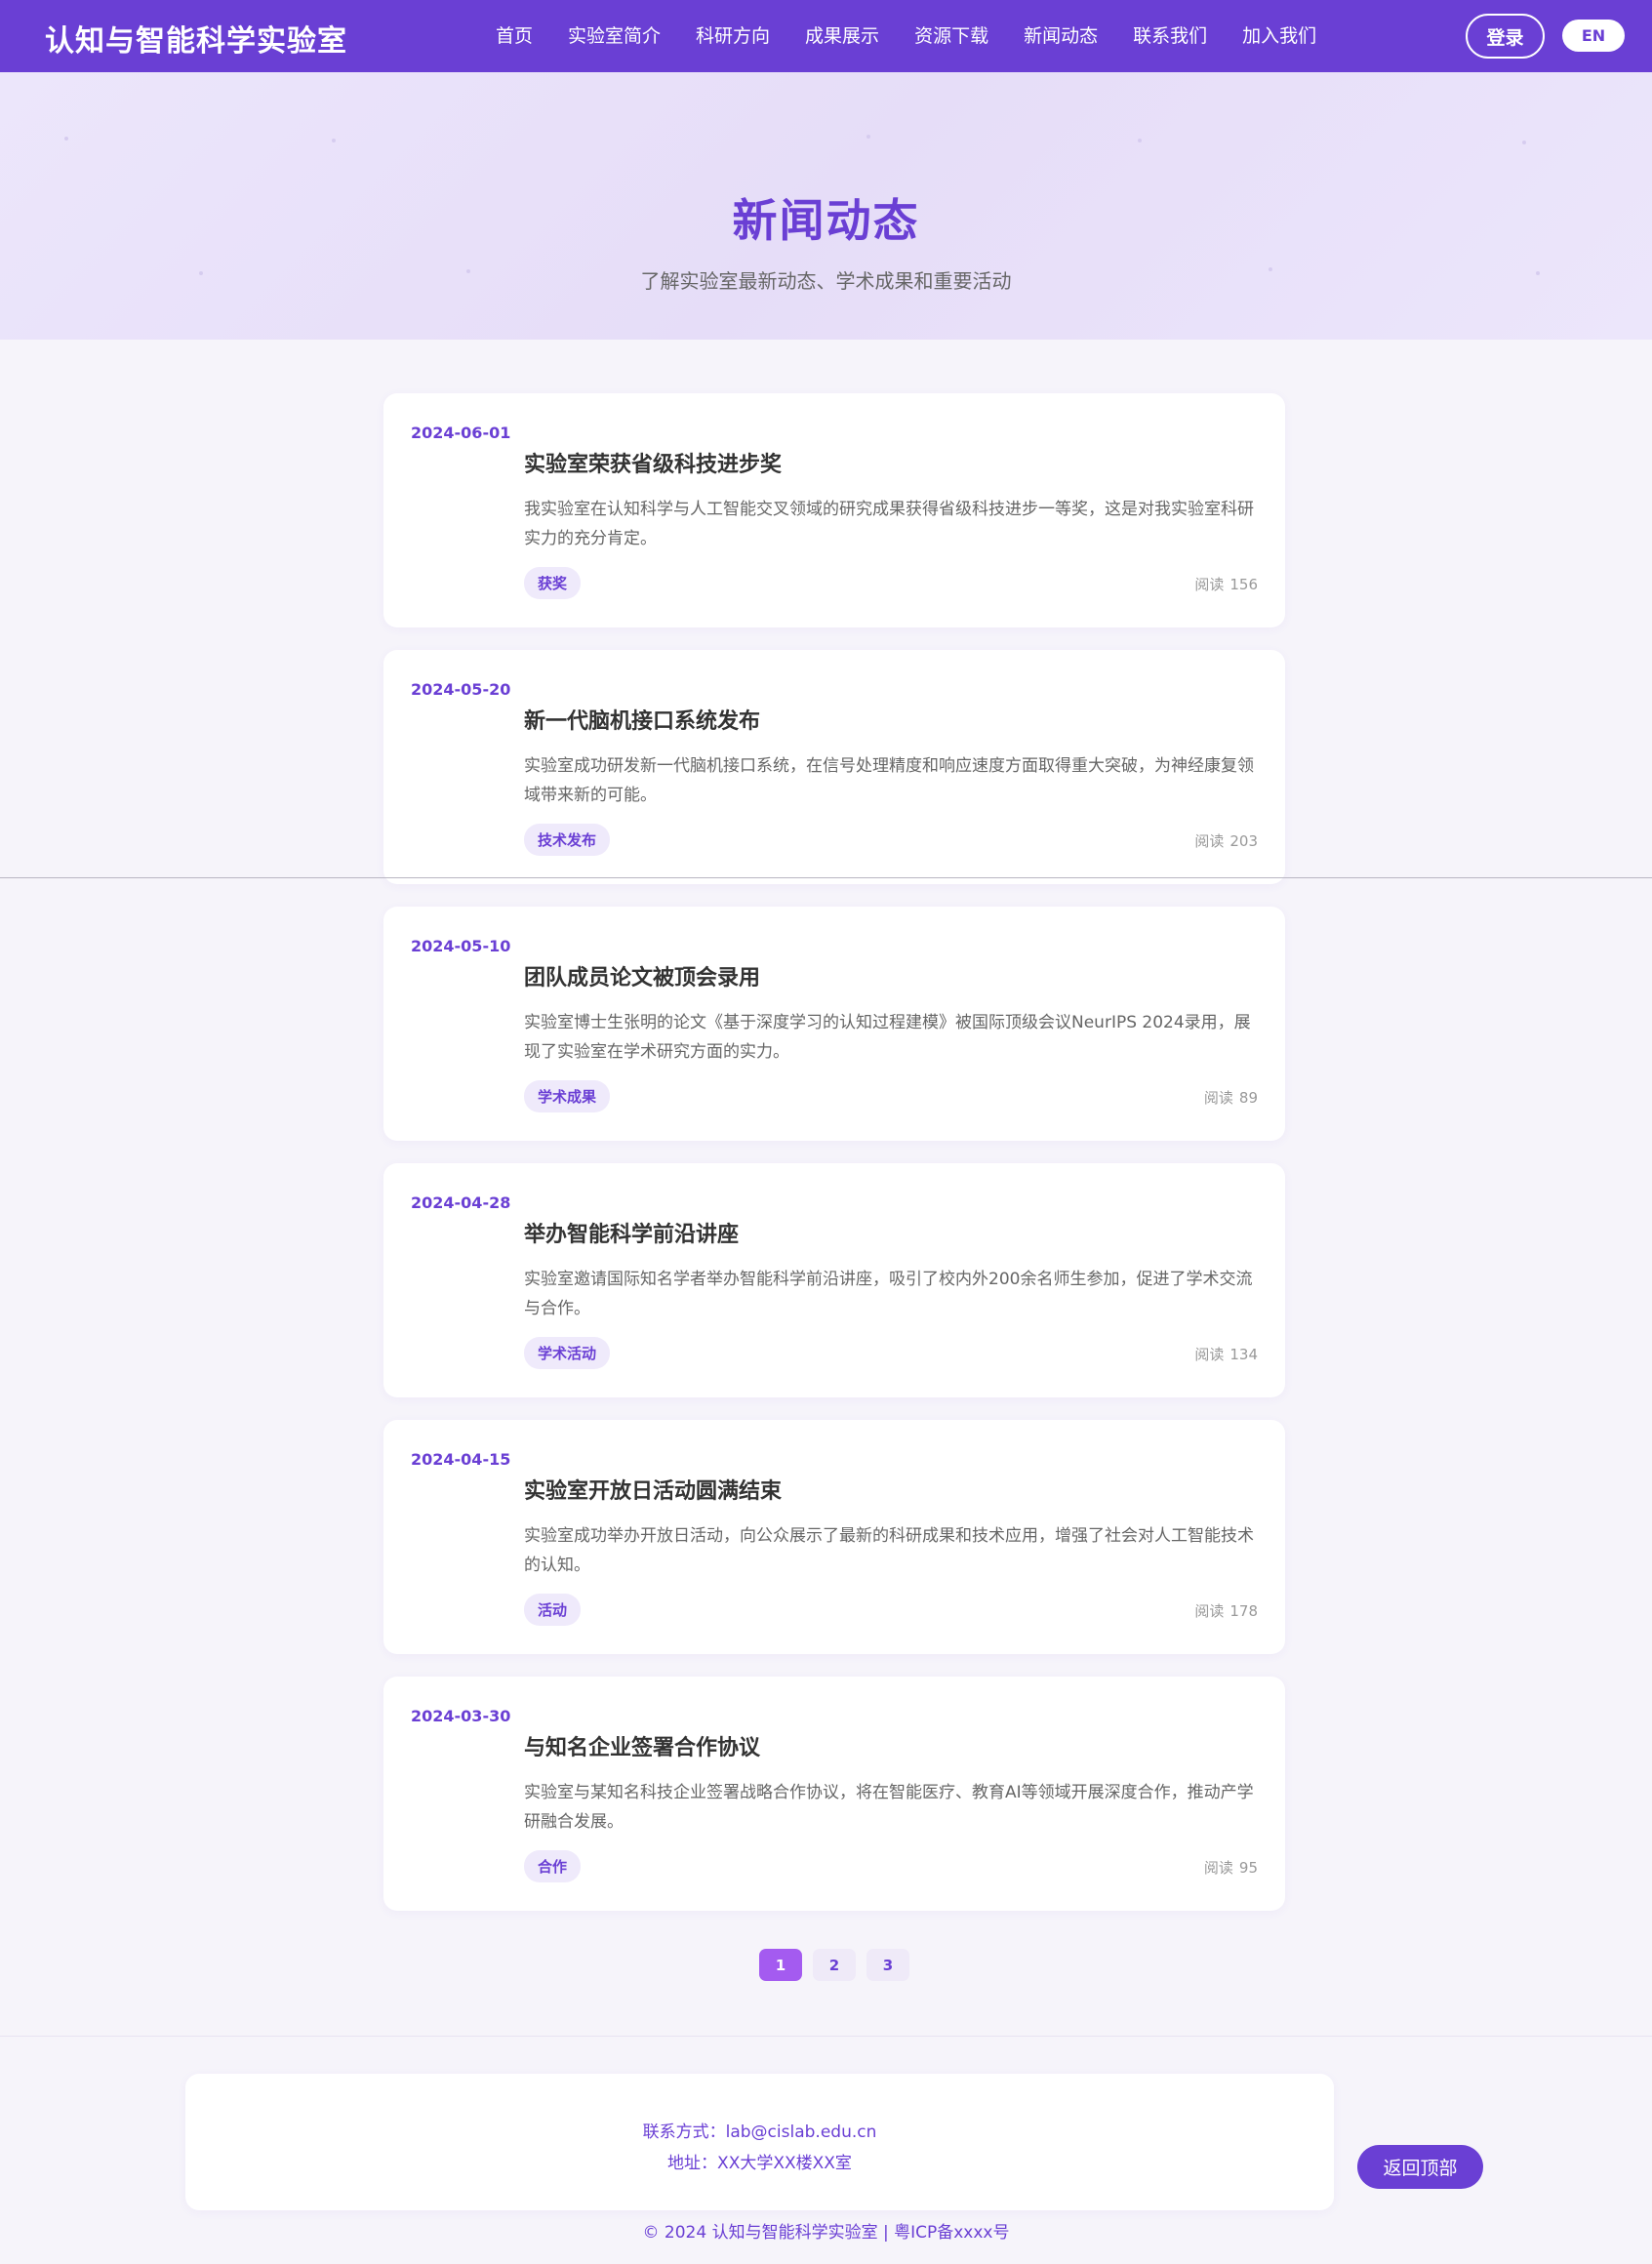 Image resolution: width=1652 pixels, height=2264 pixels. Describe the element at coordinates (568, 1353) in the screenshot. I see `news-tag: 学术活动` at that location.